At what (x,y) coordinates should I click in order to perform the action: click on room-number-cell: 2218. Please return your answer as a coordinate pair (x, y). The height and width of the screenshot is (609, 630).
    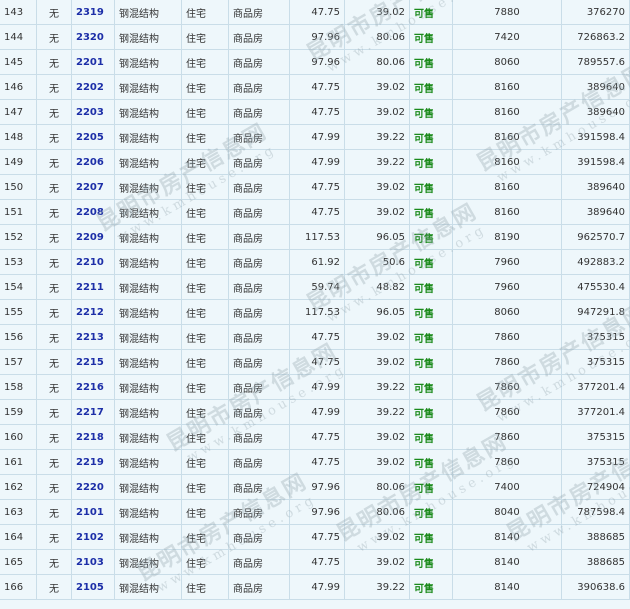
    Looking at the image, I should click on (93, 437).